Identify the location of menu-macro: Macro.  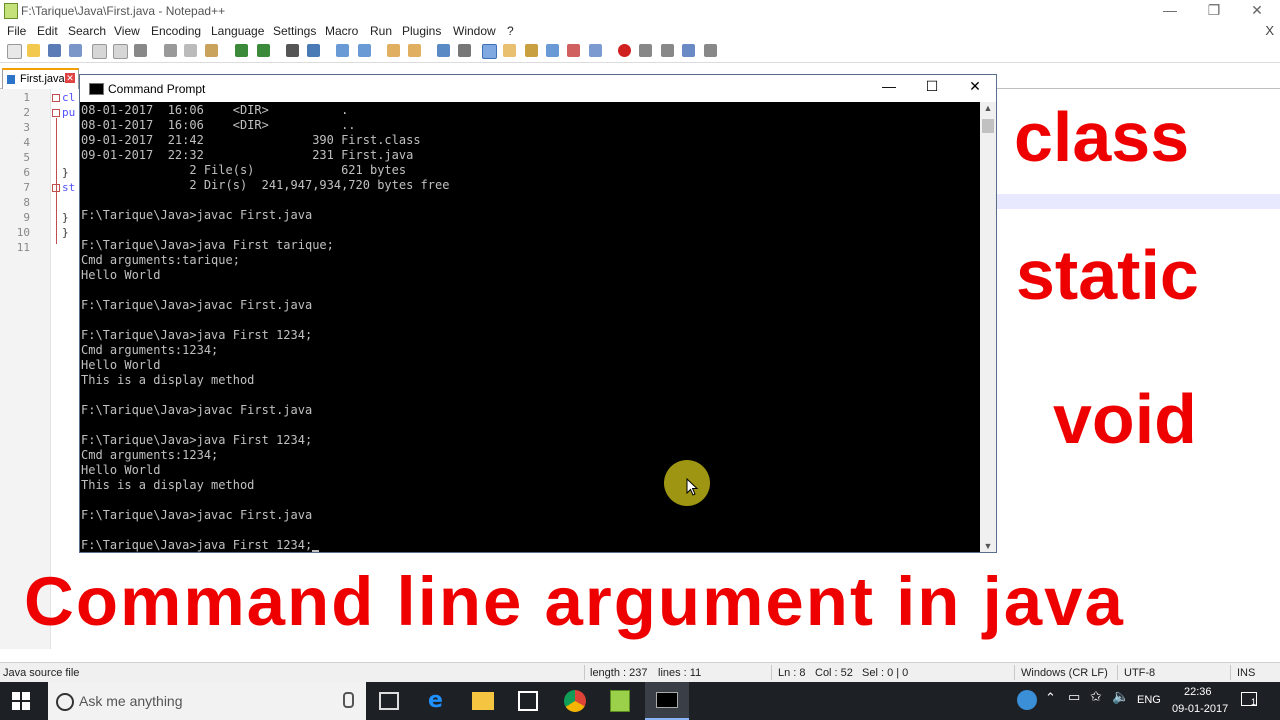
(341, 31).